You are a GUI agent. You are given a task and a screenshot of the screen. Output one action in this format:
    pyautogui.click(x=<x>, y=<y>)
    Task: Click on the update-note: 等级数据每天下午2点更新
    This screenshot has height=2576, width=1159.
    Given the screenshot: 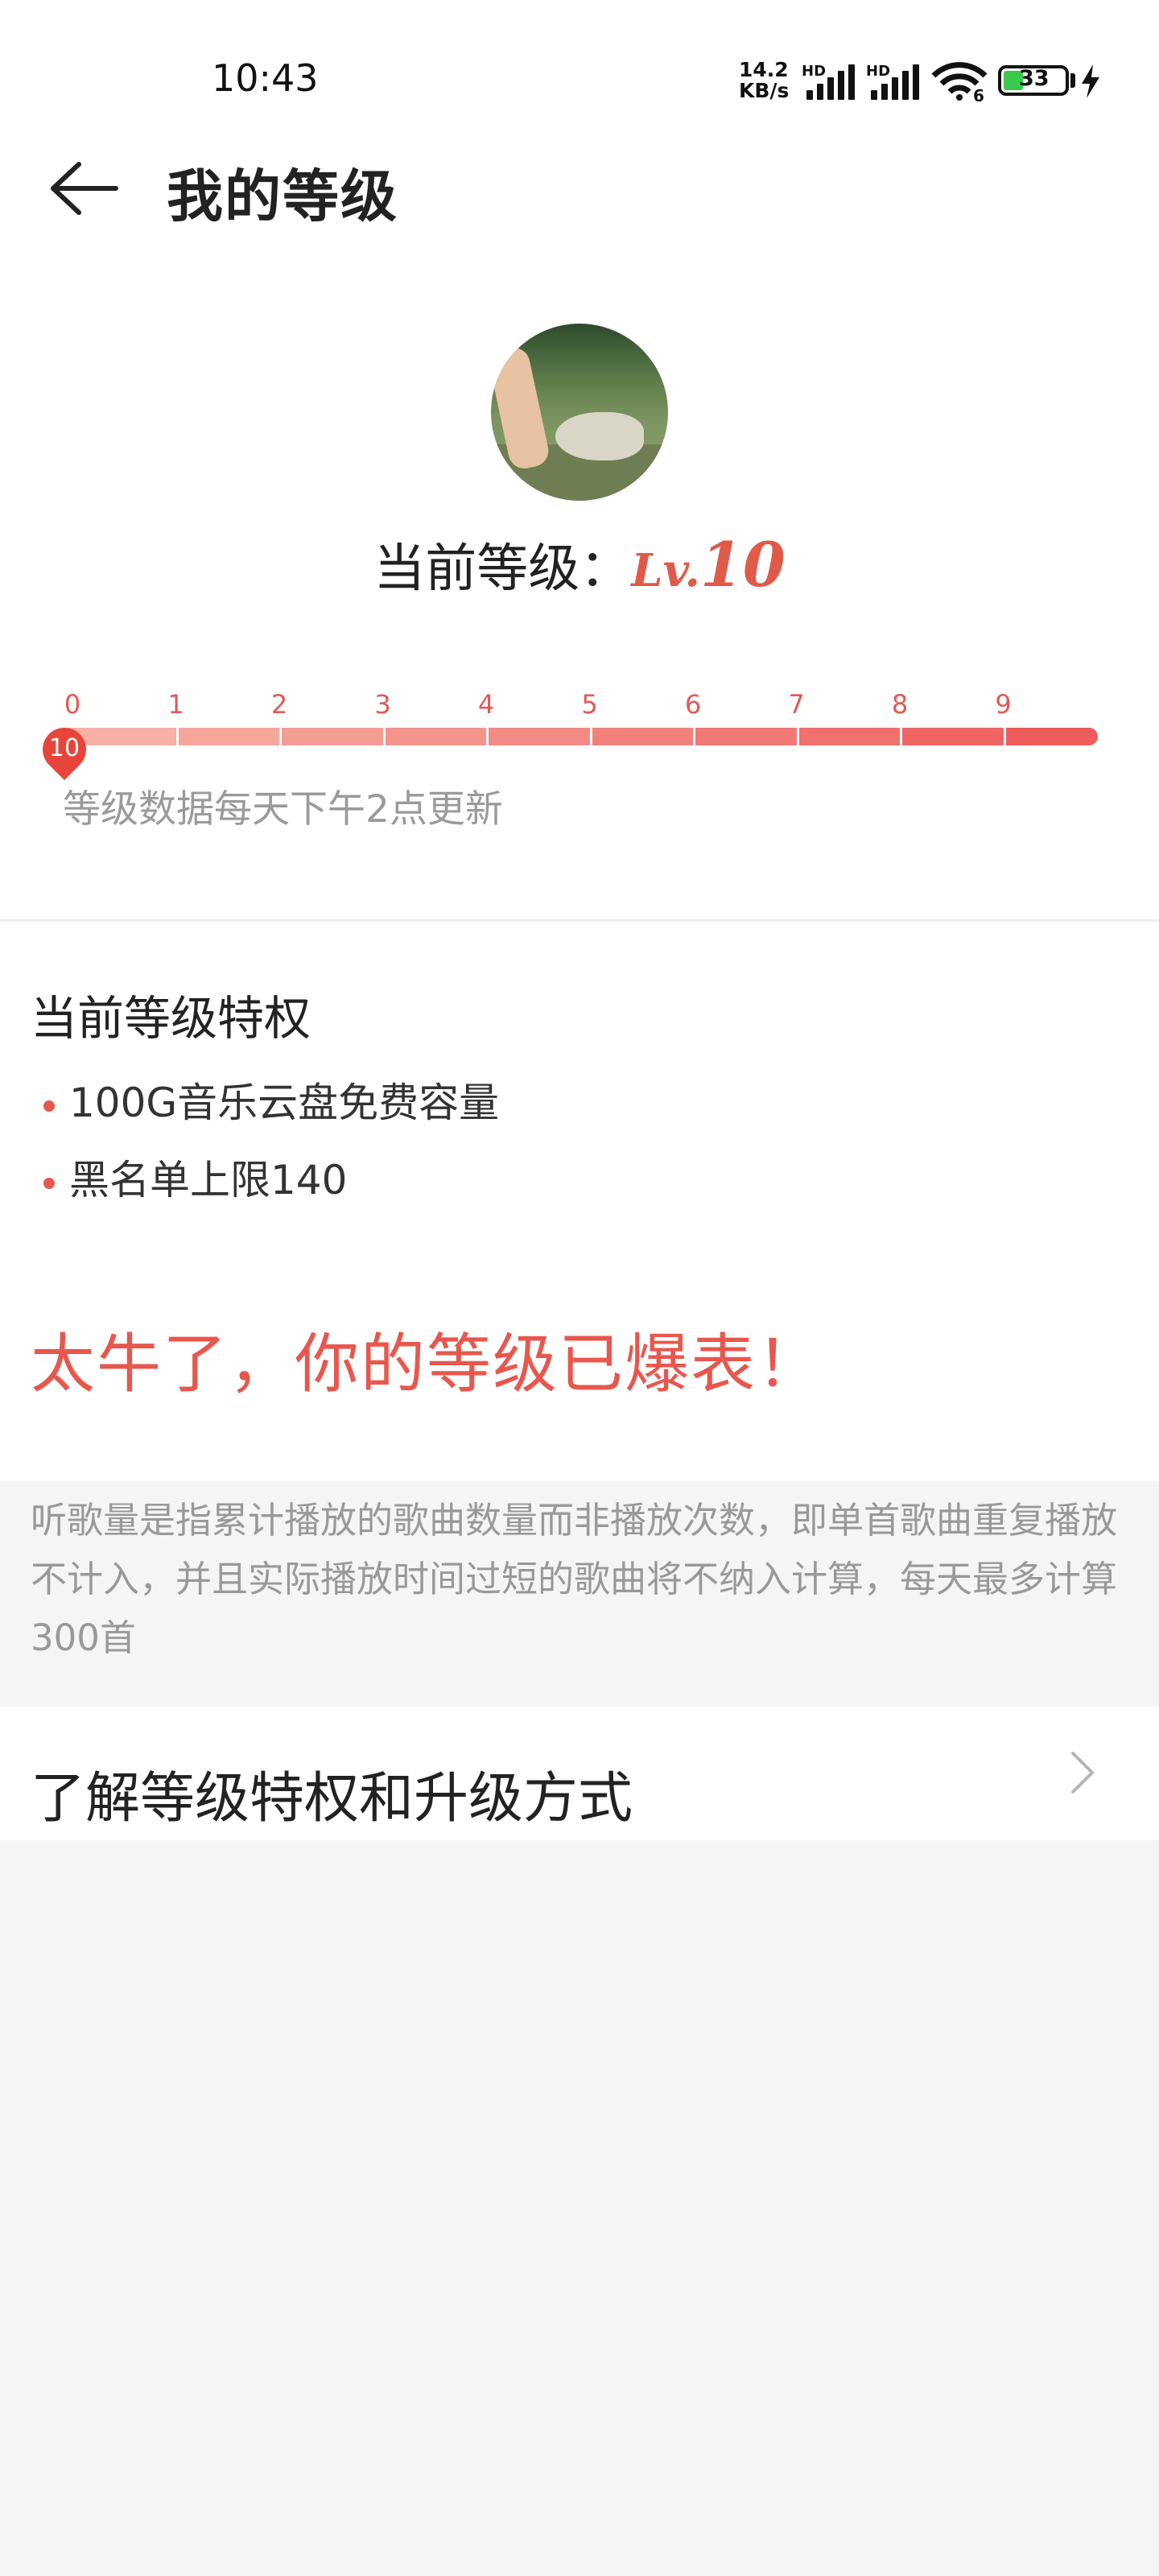 What is the action you would take?
    pyautogui.click(x=283, y=809)
    